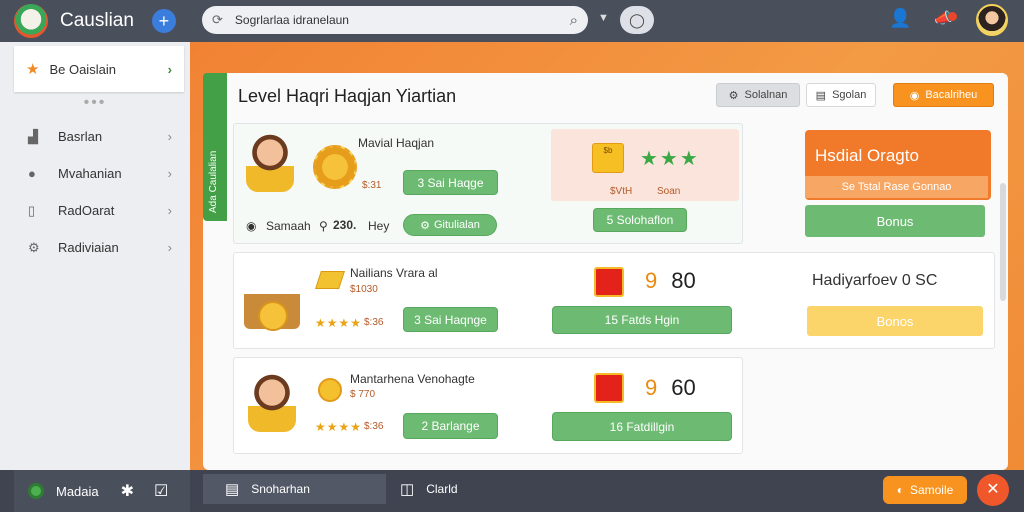 This screenshot has height=512, width=1024. I want to click on app-brand: Causlian +, so click(95, 21).